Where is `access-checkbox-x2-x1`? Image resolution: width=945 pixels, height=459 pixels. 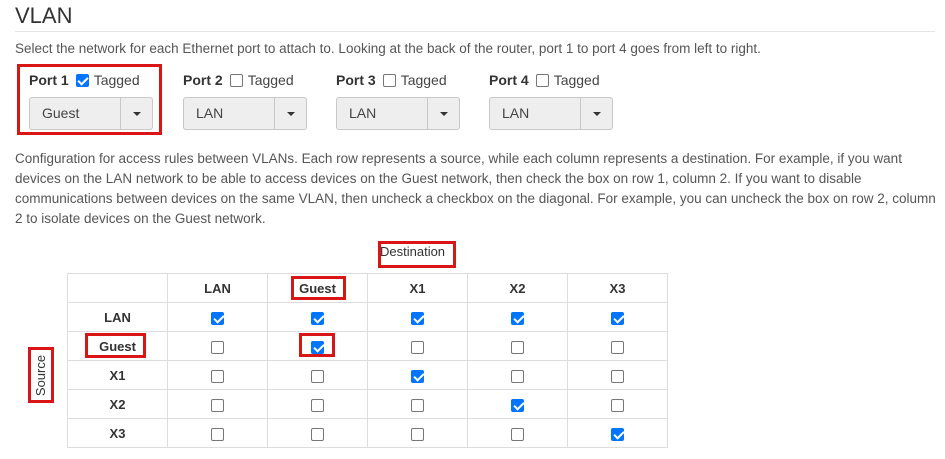 access-checkbox-x2-x1 is located at coordinates (417, 405).